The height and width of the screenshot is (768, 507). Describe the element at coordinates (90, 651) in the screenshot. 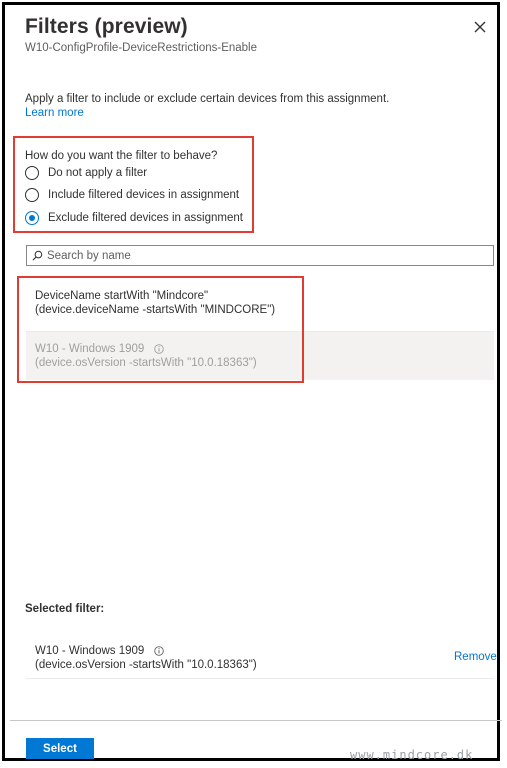

I see `selected-filter-name: W10 - Windows 1909` at that location.